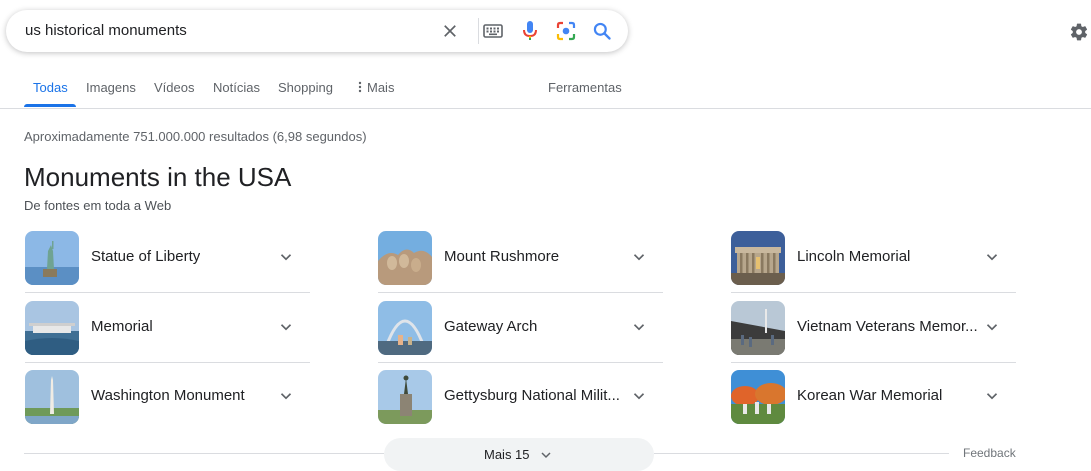 This screenshot has width=1091, height=471. What do you see at coordinates (381, 87) in the screenshot?
I see `tab-more-label: Mais` at bounding box center [381, 87].